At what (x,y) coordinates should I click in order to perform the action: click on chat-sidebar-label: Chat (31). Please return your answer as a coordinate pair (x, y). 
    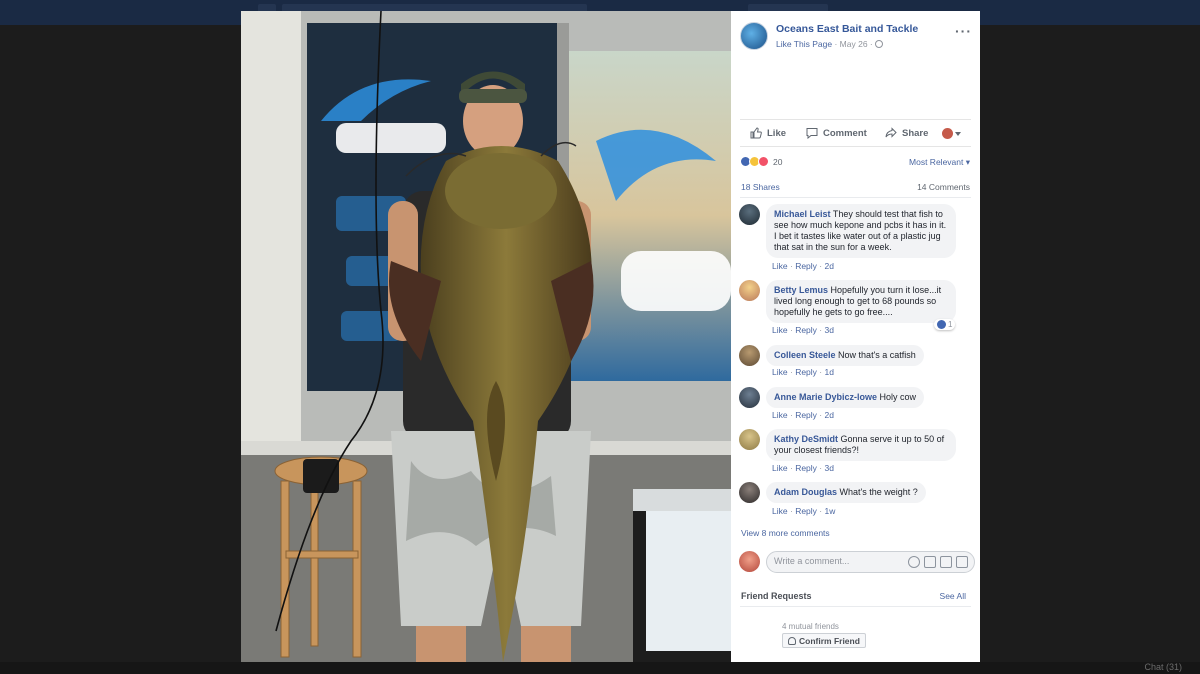
    Looking at the image, I should click on (1163, 667).